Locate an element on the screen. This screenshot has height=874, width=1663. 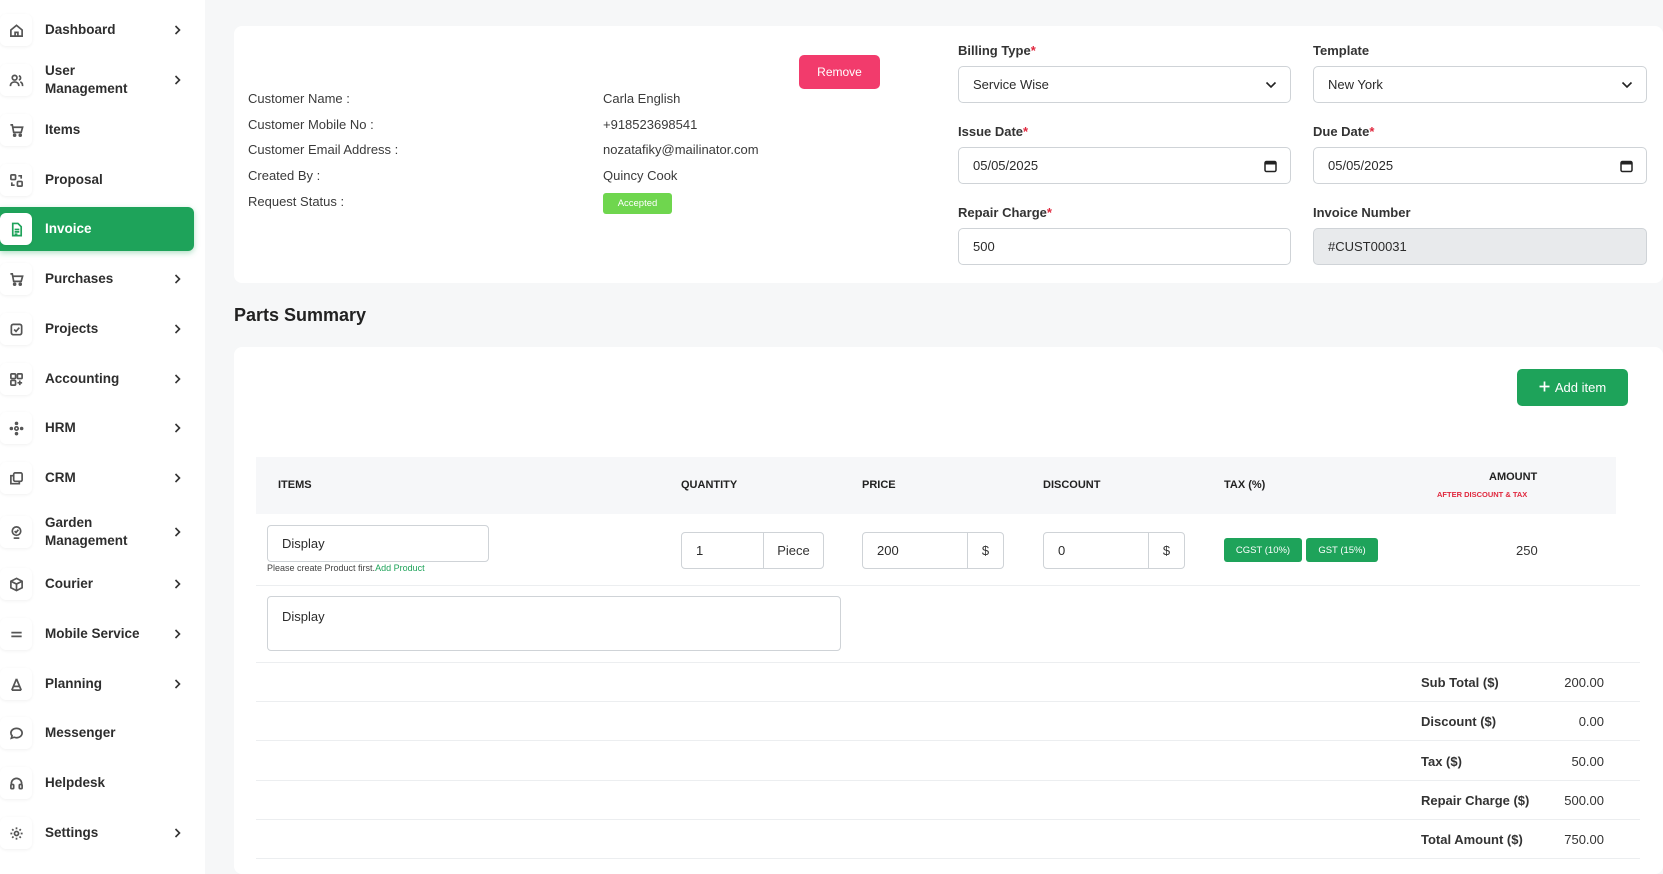
sidebar-item-helpdesk: Helpdesk is located at coordinates (97, 783).